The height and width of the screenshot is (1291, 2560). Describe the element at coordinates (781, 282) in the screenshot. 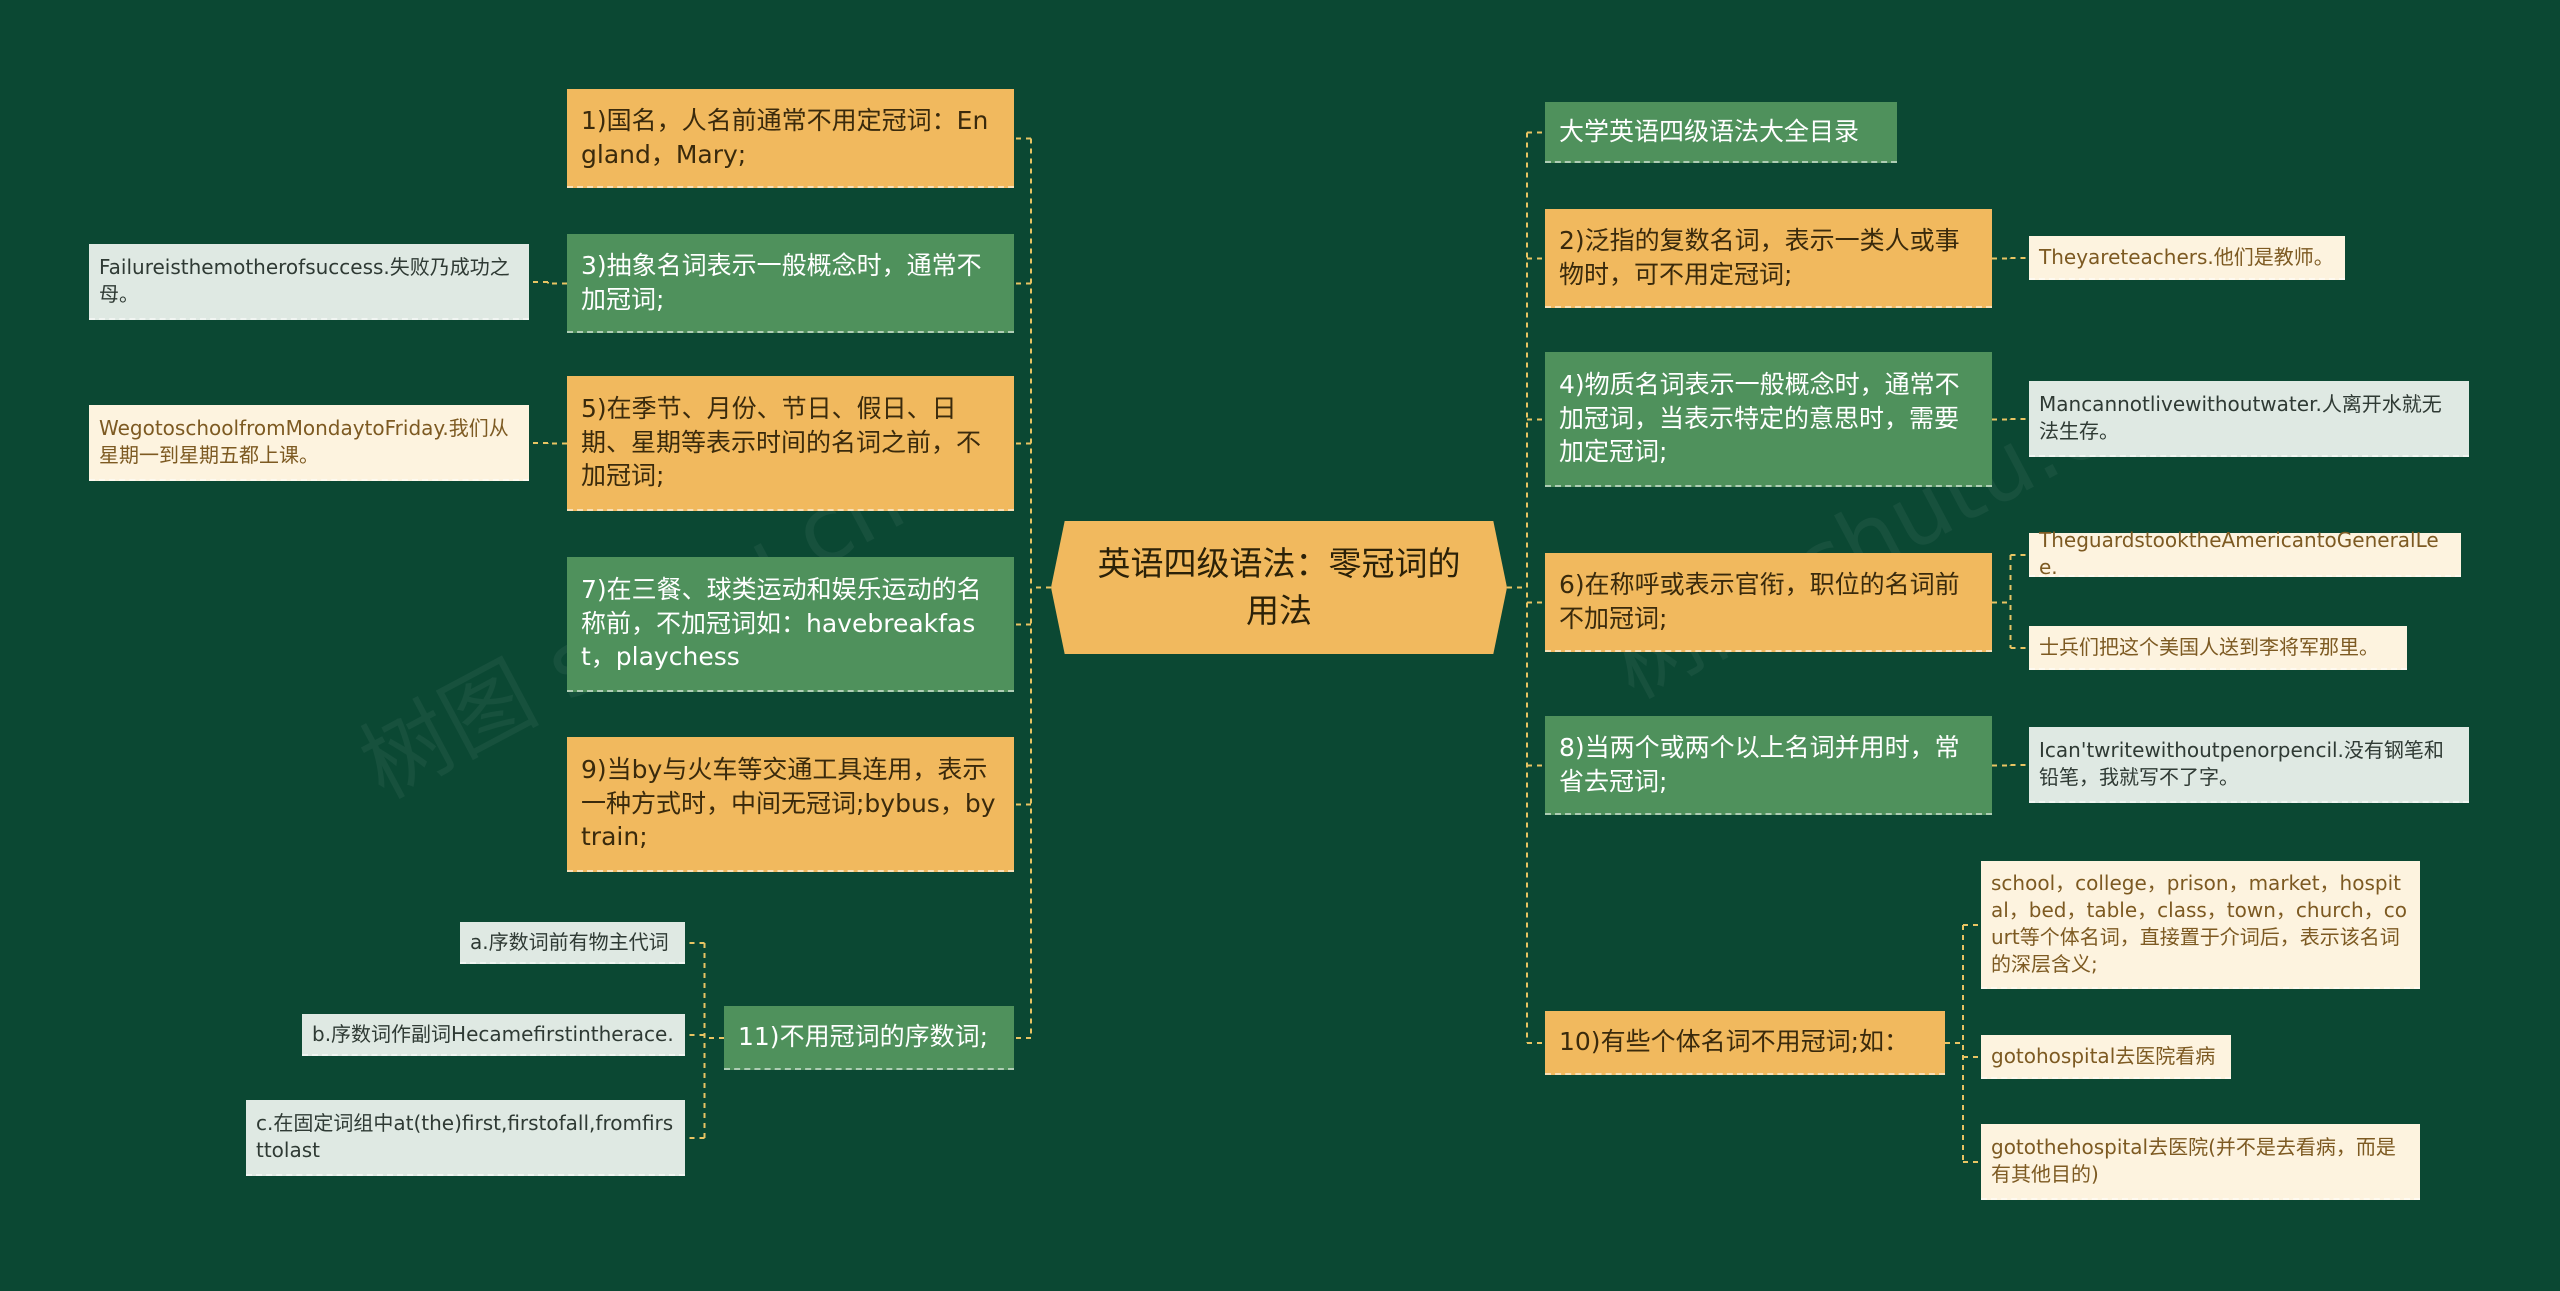

I see `branch-label: 3)抽象名词表示一般概念时，通常不加冠词;` at that location.